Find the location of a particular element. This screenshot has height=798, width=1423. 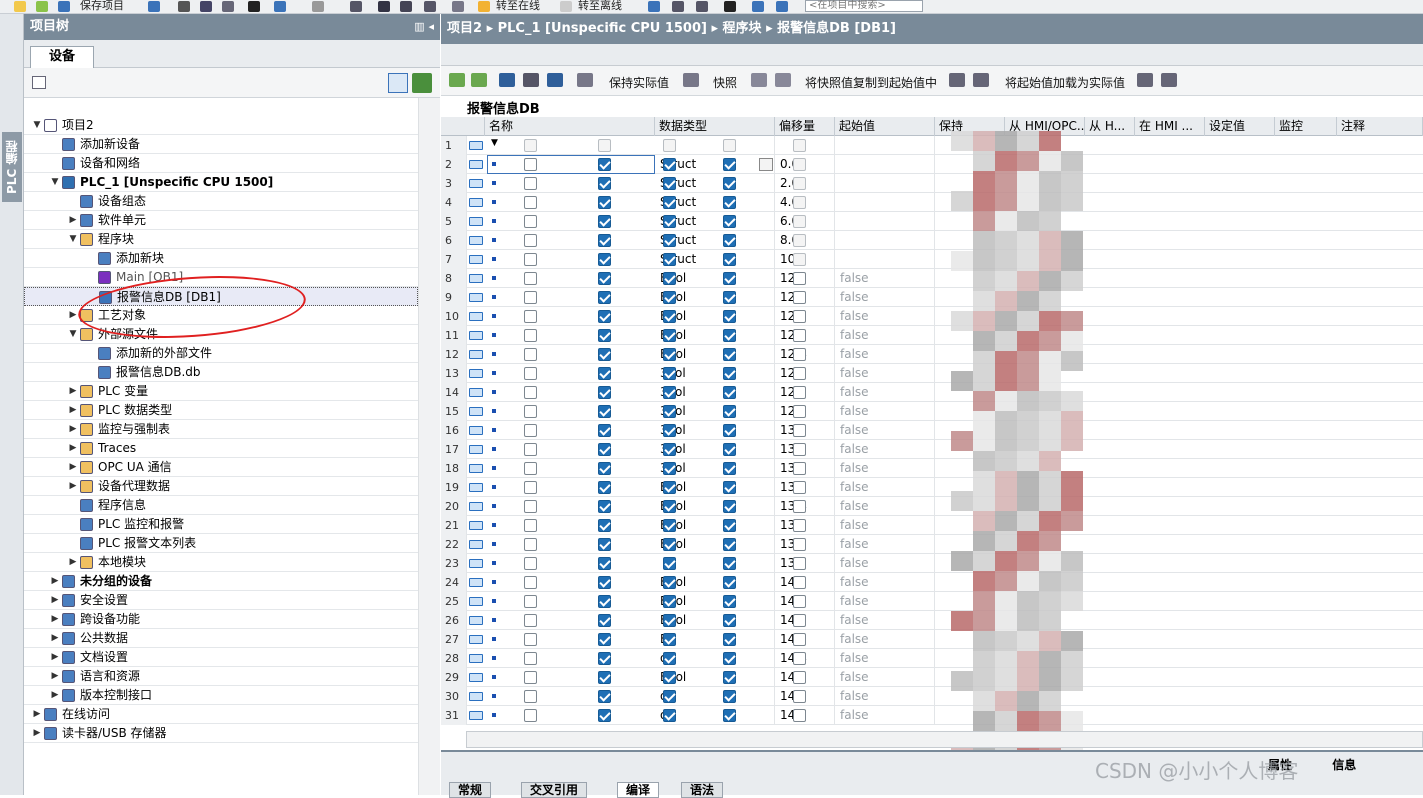

load-icon is located at coordinates (957, 80).